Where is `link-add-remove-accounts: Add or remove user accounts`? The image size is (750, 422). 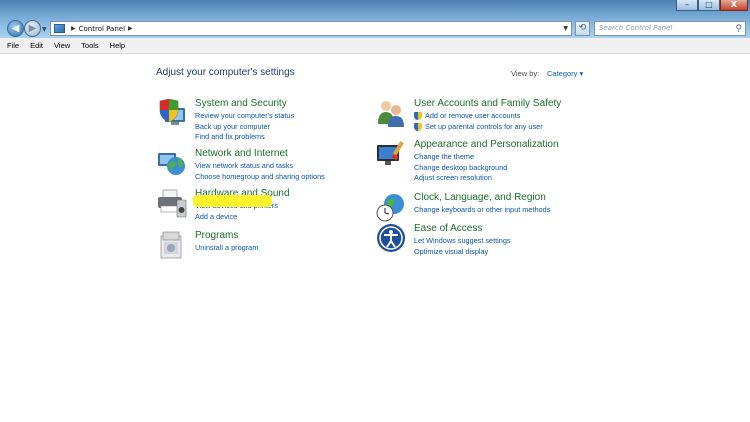
link-add-remove-accounts: Add or remove user accounts is located at coordinates (478, 116).